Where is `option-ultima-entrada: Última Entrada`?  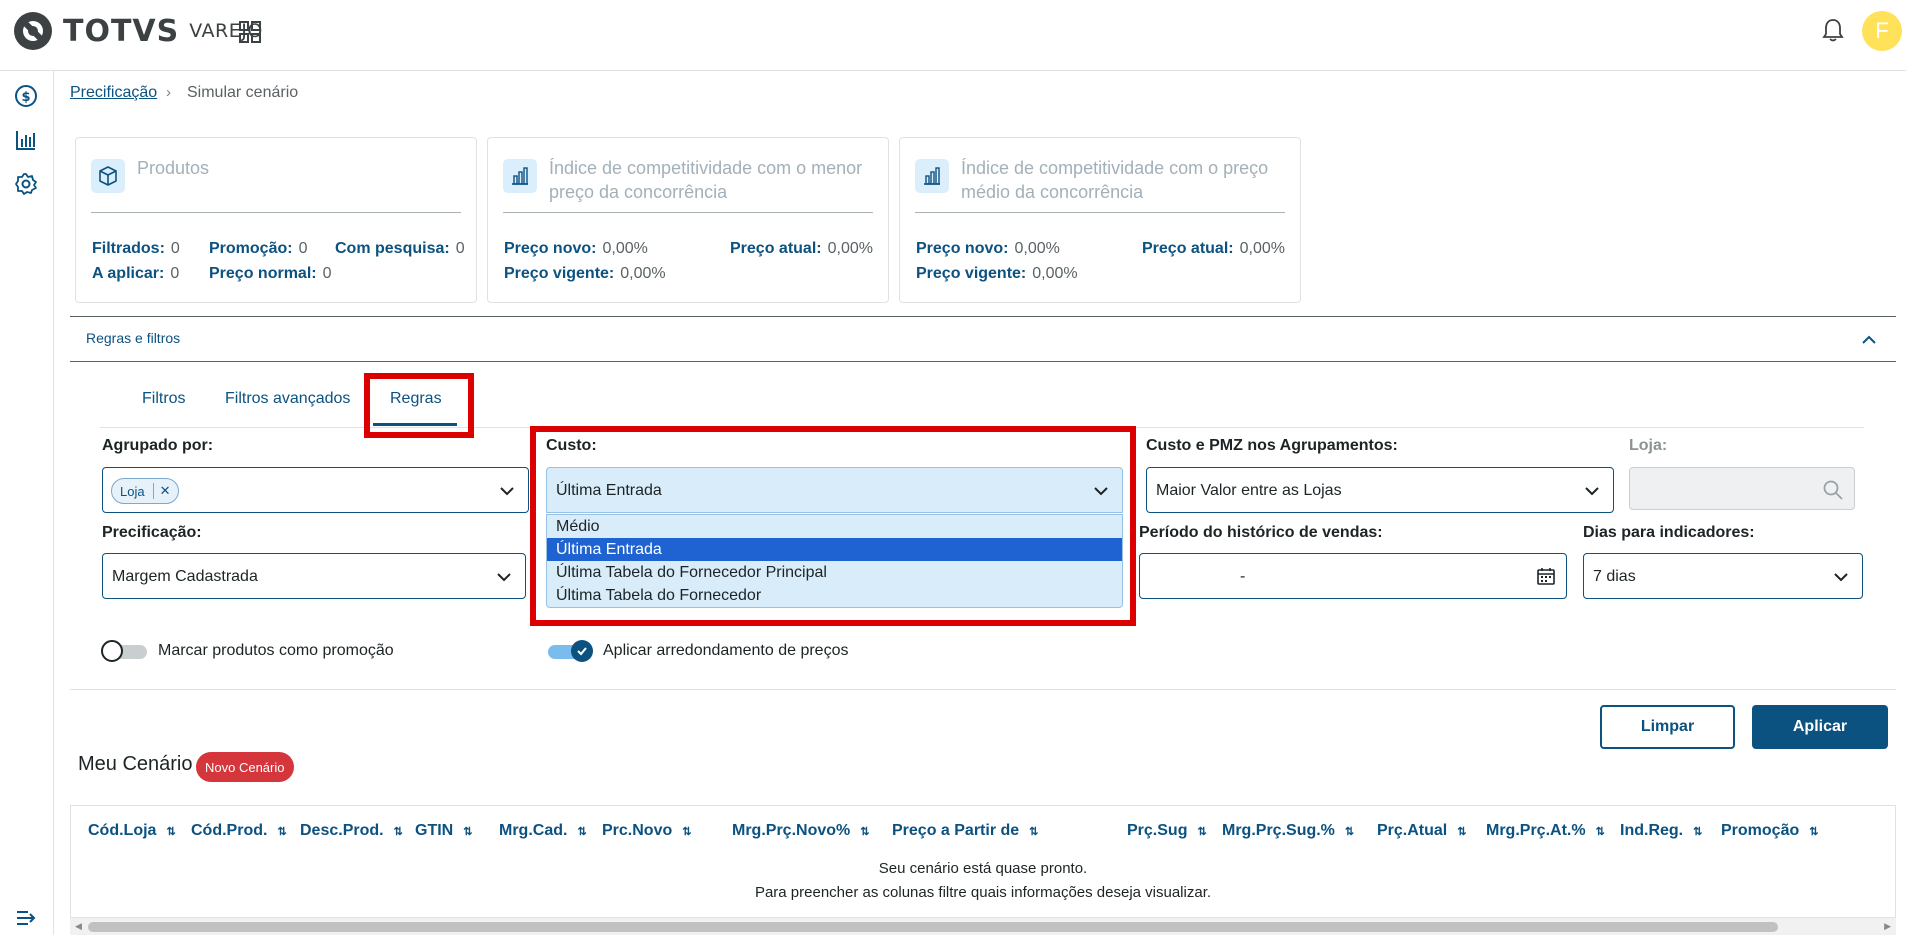 option-ultima-entrada: Última Entrada is located at coordinates (834, 549).